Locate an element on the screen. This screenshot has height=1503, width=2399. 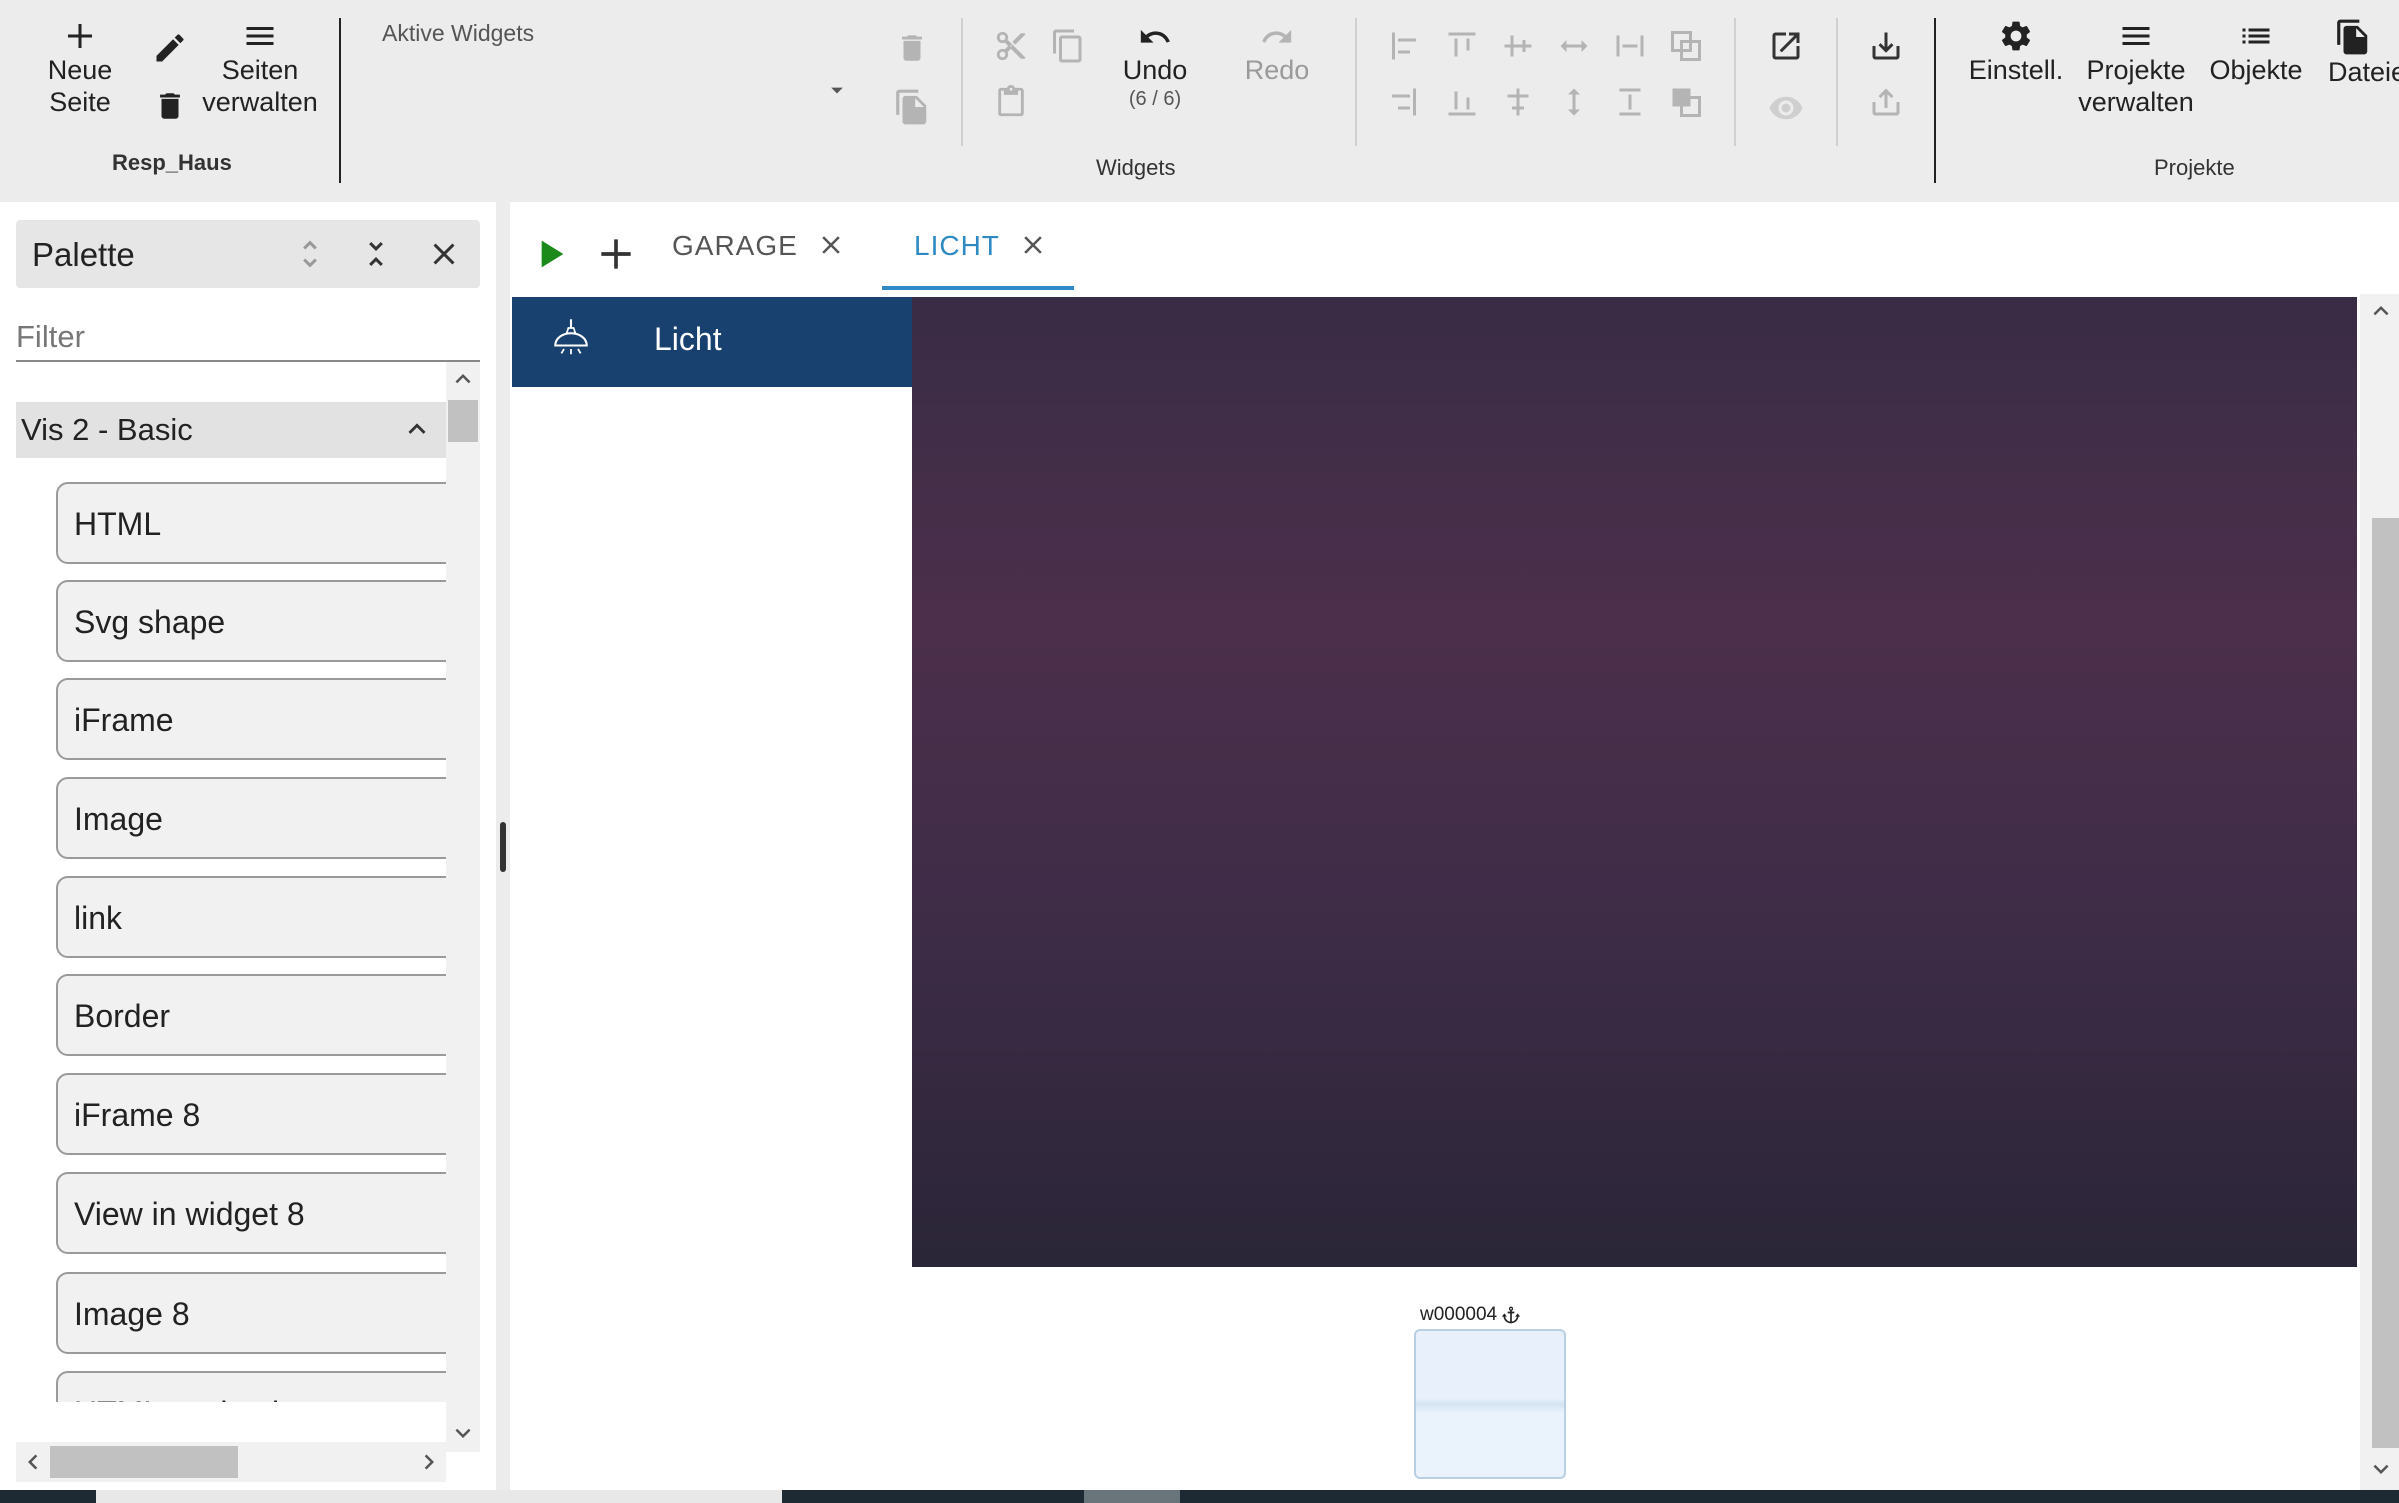
copy-button is located at coordinates (1068, 46).